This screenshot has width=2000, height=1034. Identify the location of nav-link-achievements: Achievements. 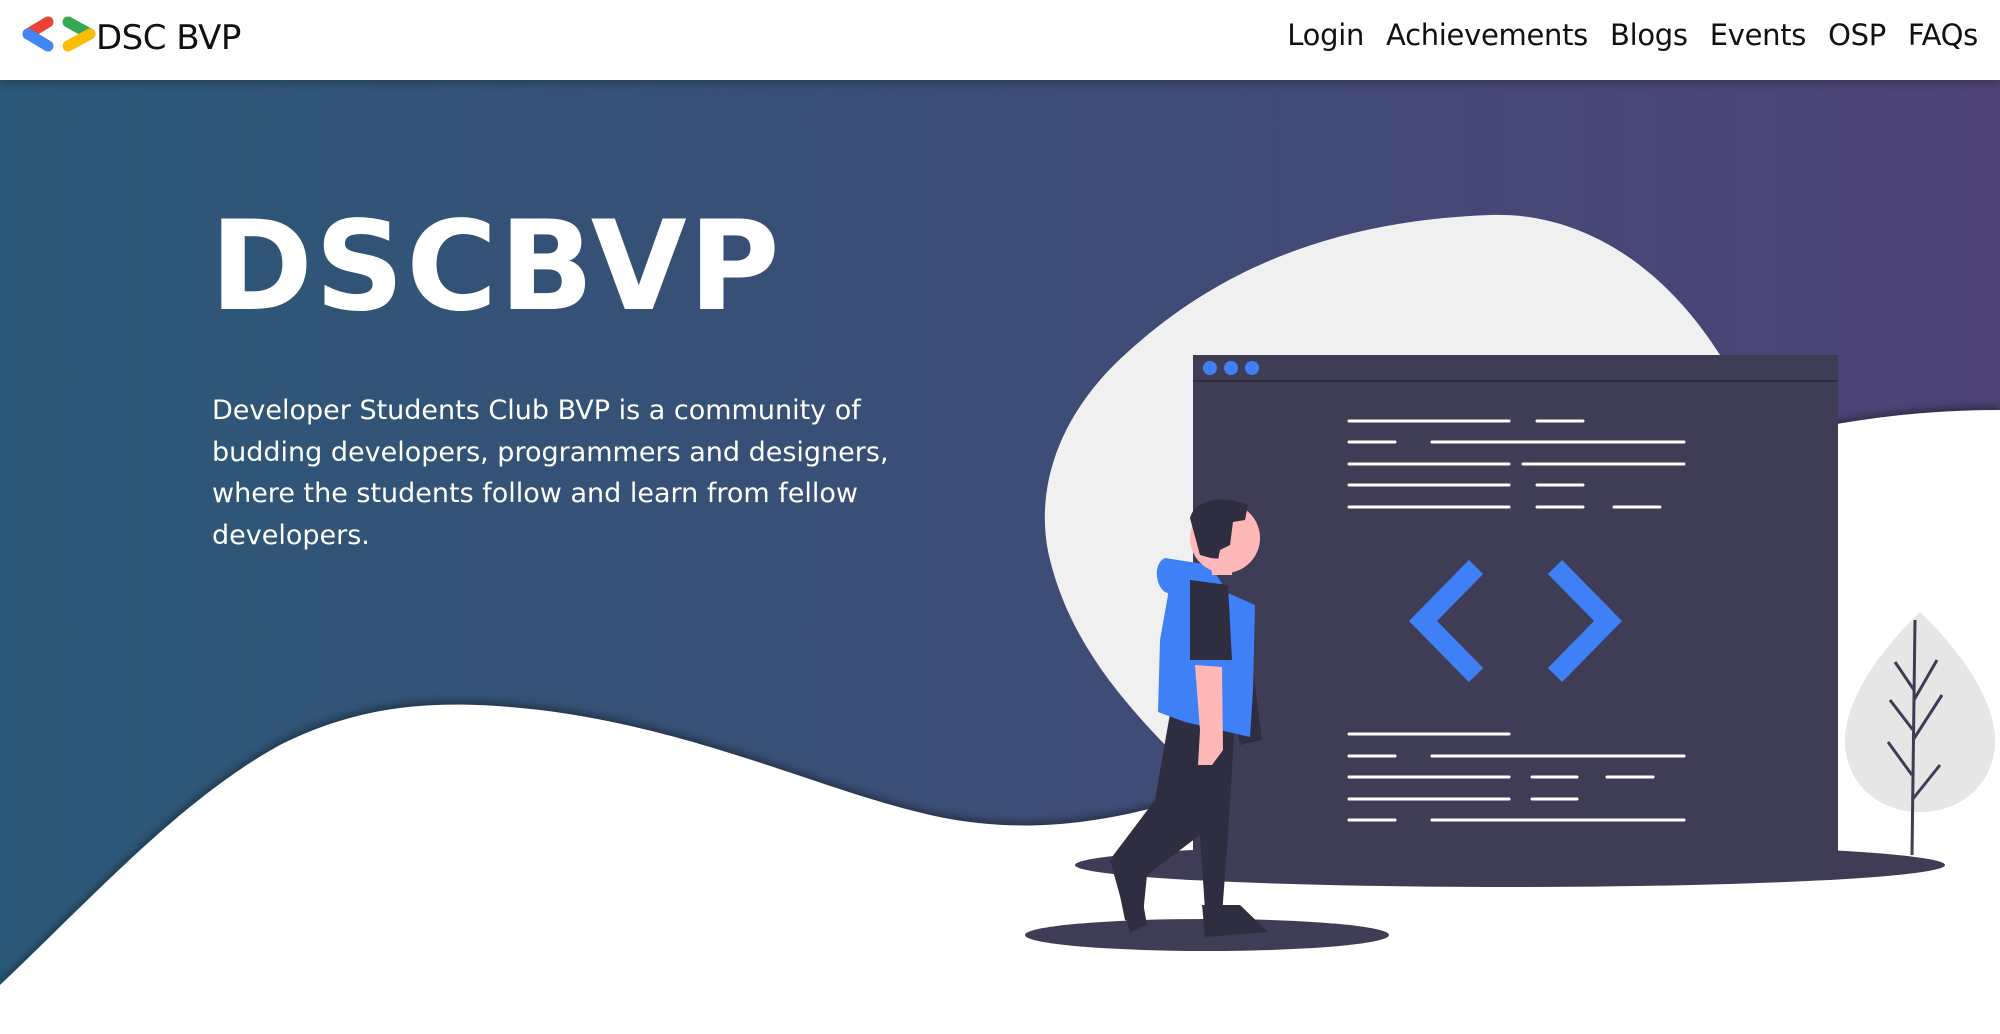
(1487, 35).